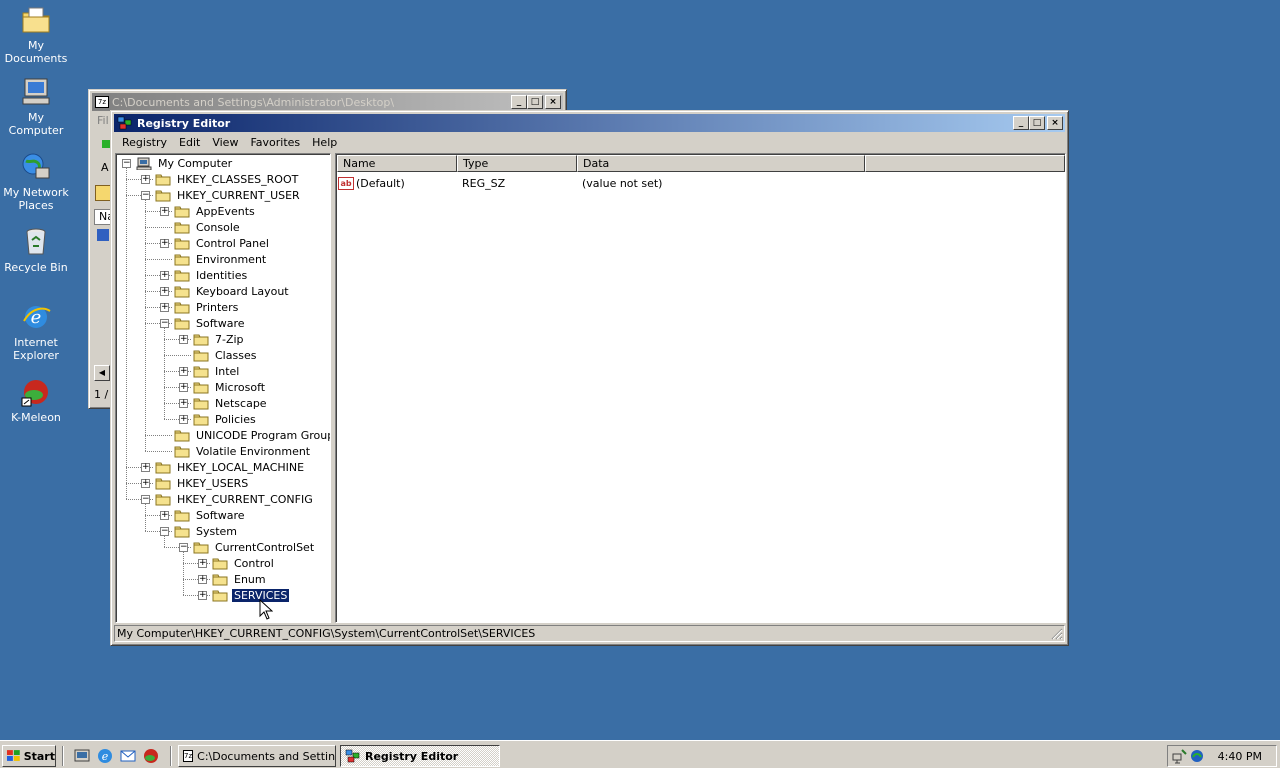 The height and width of the screenshot is (768, 1280). What do you see at coordinates (1180, 756) in the screenshot?
I see `network-tray-icon` at bounding box center [1180, 756].